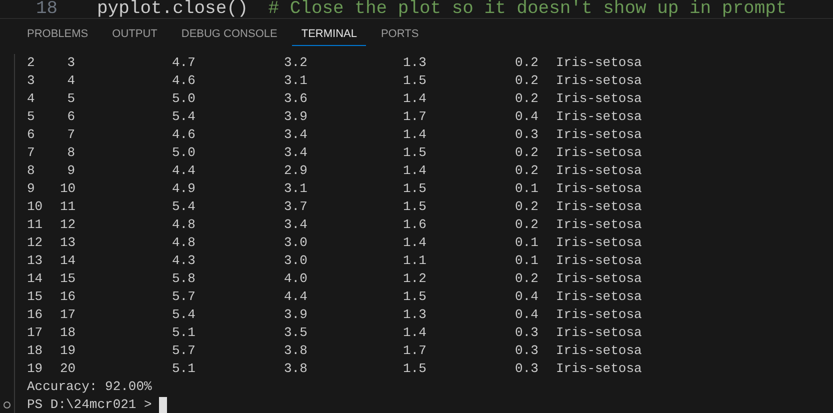 The height and width of the screenshot is (413, 833). I want to click on panel-tab: OUTPUT, so click(134, 35).